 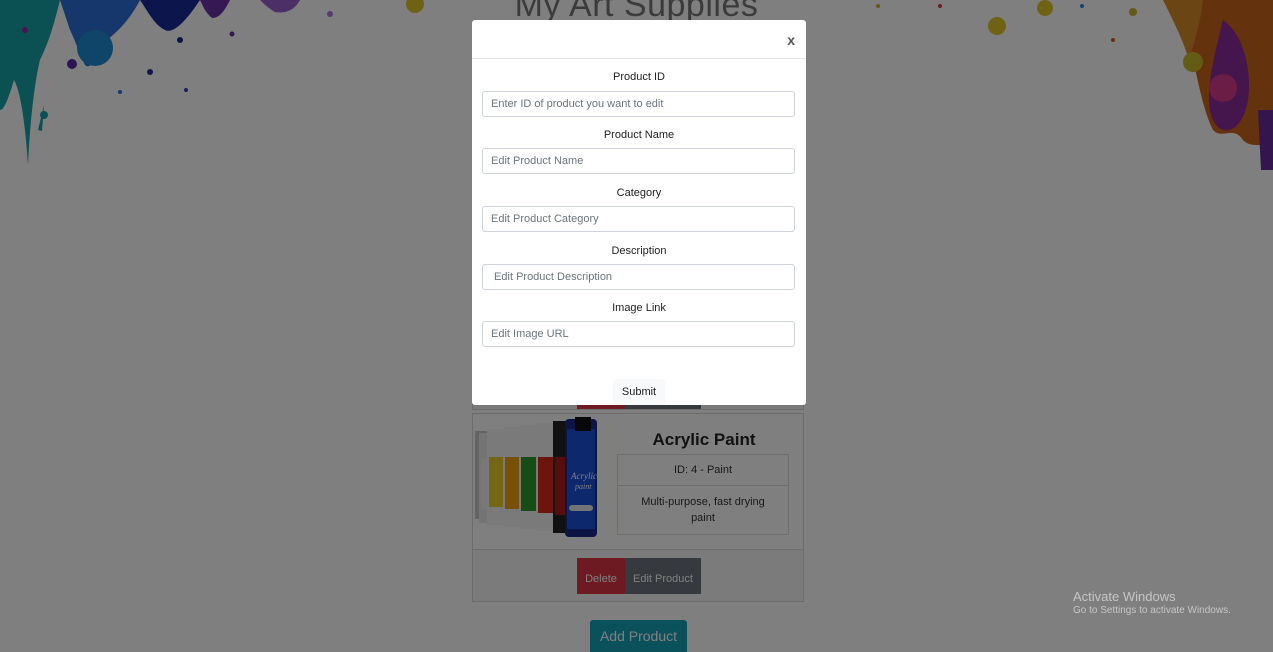 What do you see at coordinates (638, 104) in the screenshot?
I see `product-id-input` at bounding box center [638, 104].